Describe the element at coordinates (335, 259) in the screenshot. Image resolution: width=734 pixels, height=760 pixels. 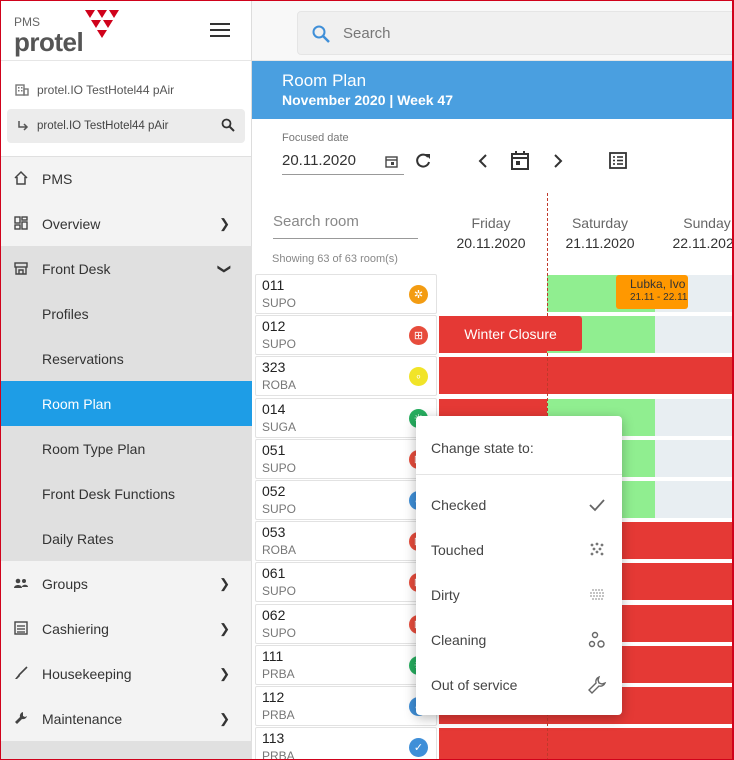
I see `room-count-label: Showing 63 of 63 room(s)` at that location.